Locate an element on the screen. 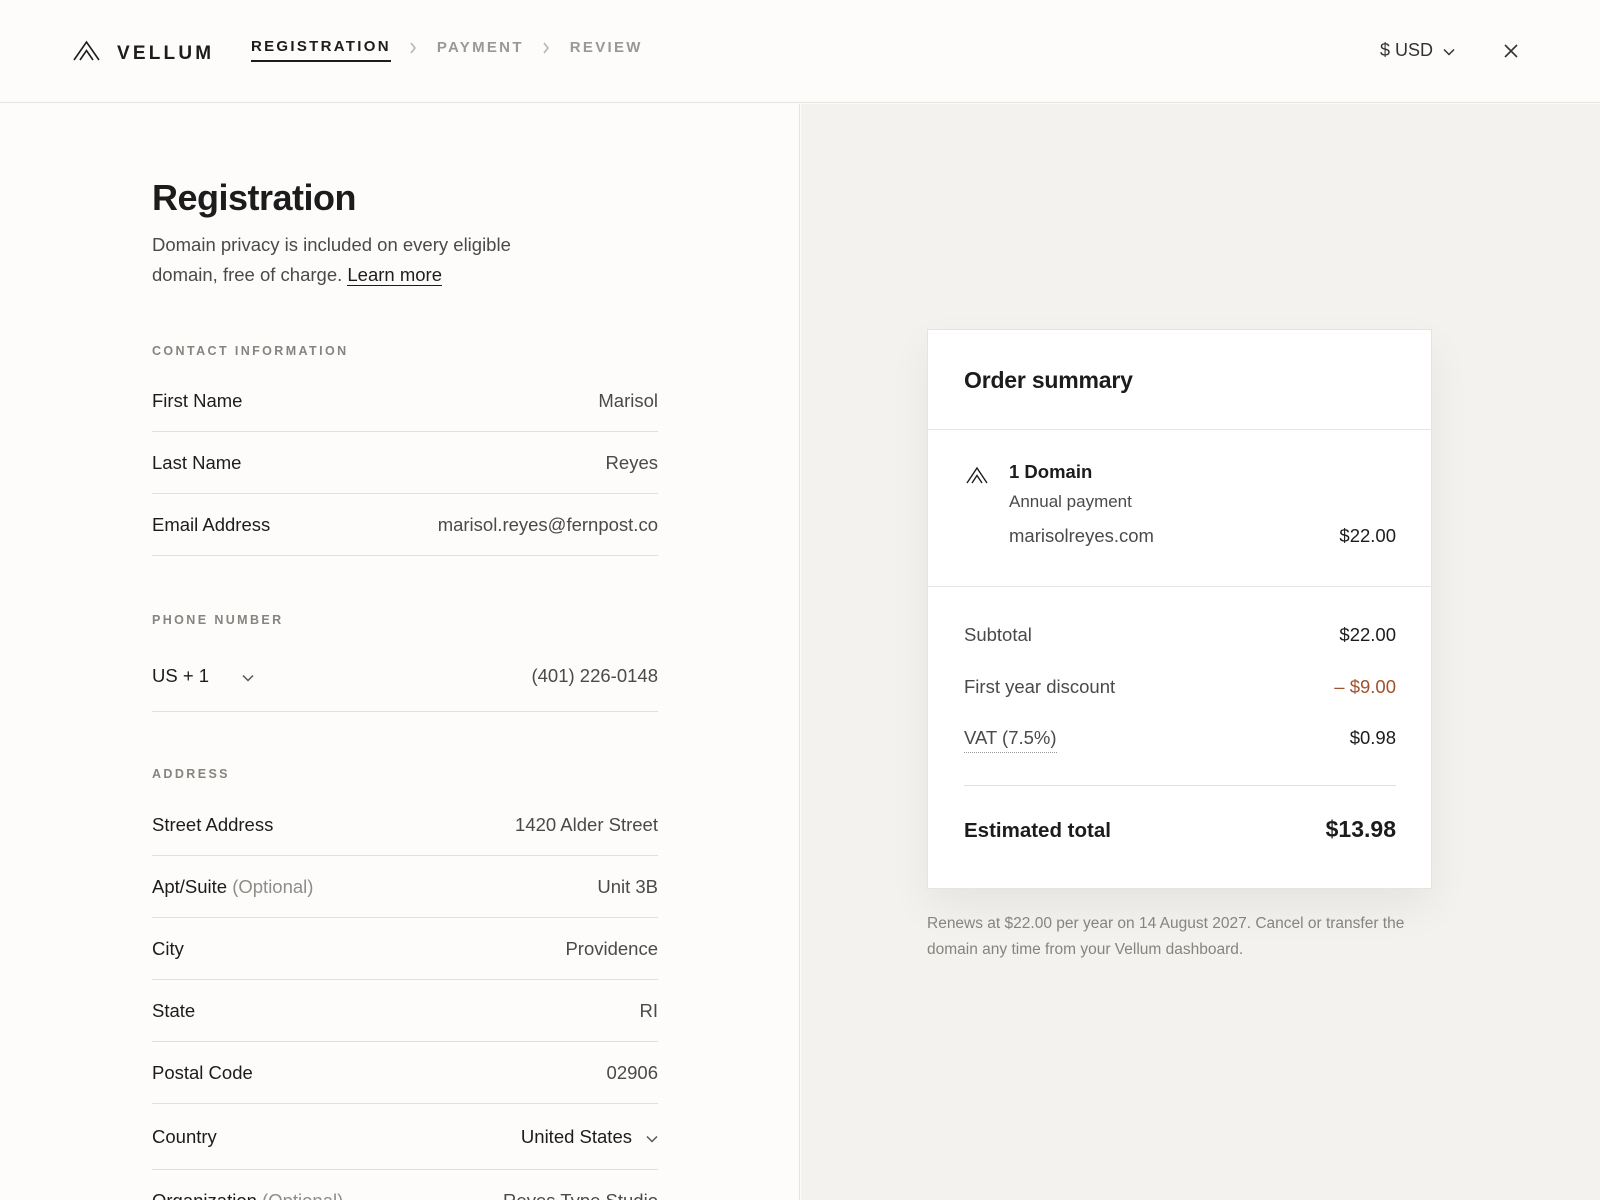 This screenshot has width=1600, height=1200. postal-value: 02906 is located at coordinates (632, 1073).